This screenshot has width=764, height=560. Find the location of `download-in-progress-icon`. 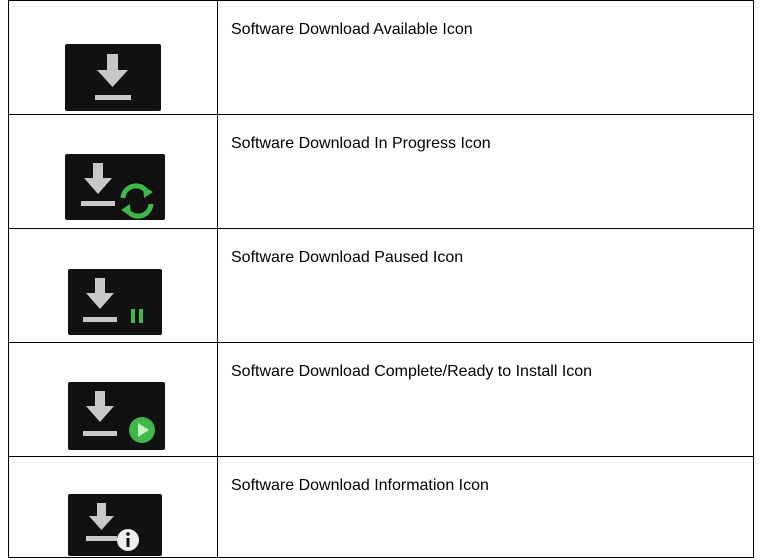

download-in-progress-icon is located at coordinates (115, 187).